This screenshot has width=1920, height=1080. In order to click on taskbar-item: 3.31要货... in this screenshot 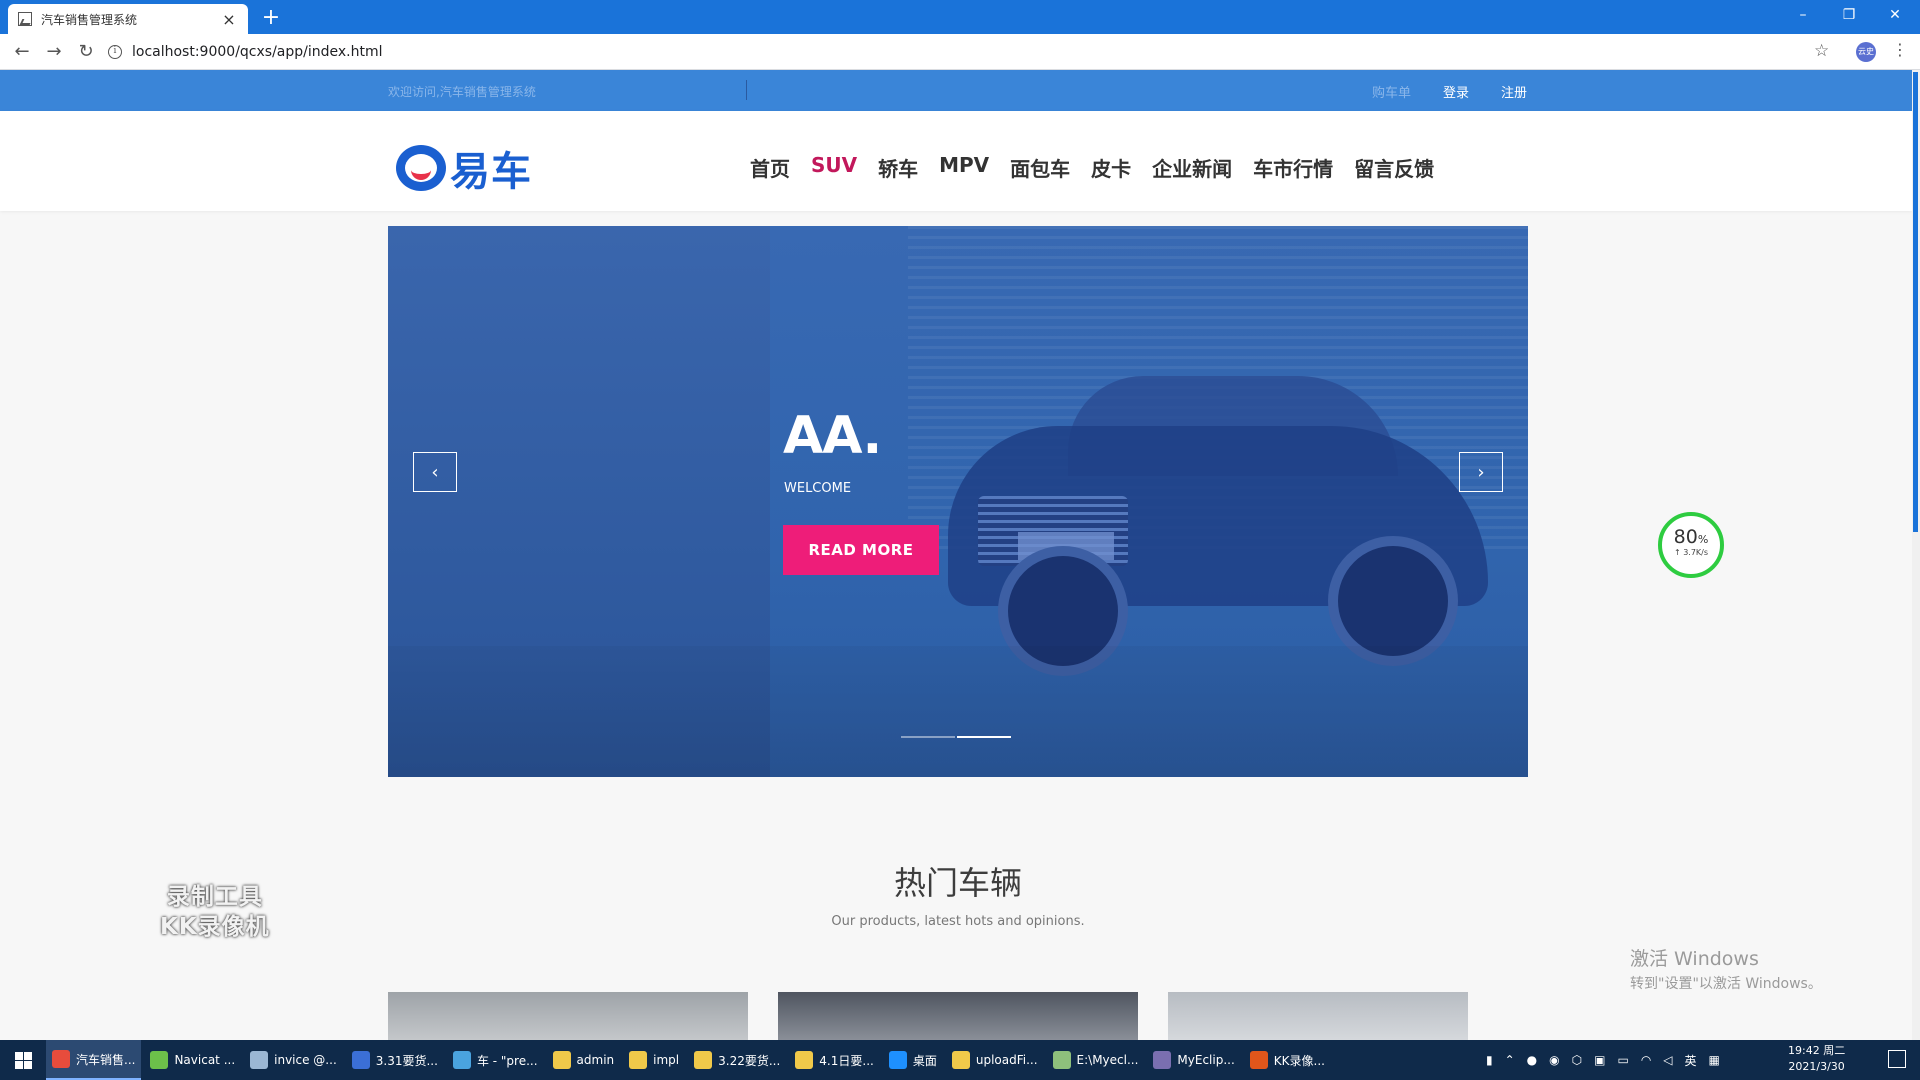, I will do `click(395, 1060)`.